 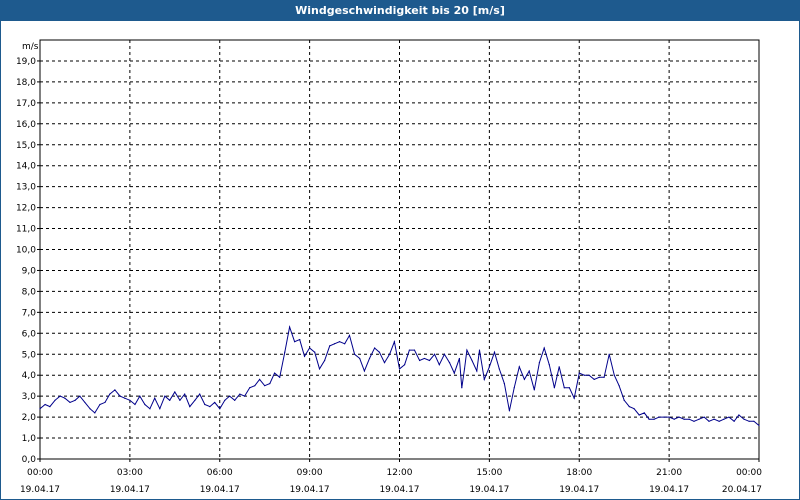 What do you see at coordinates (26, 251) in the screenshot?
I see `y-tick-label: 10,0` at bounding box center [26, 251].